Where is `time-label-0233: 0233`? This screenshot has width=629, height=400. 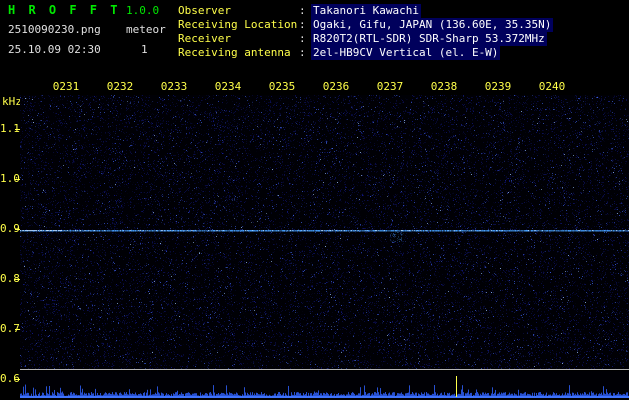
time-label-0233: 0233 is located at coordinates (174, 86).